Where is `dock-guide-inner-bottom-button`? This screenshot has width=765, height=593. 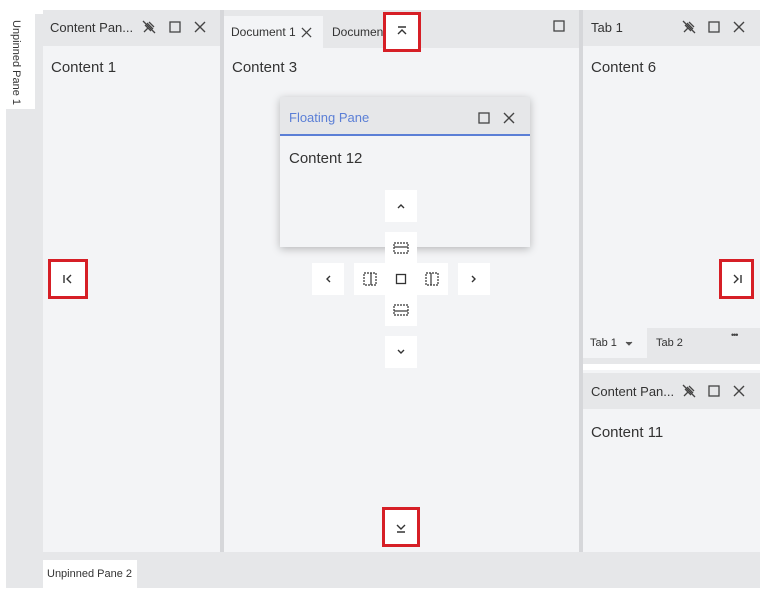 dock-guide-inner-bottom-button is located at coordinates (401, 310).